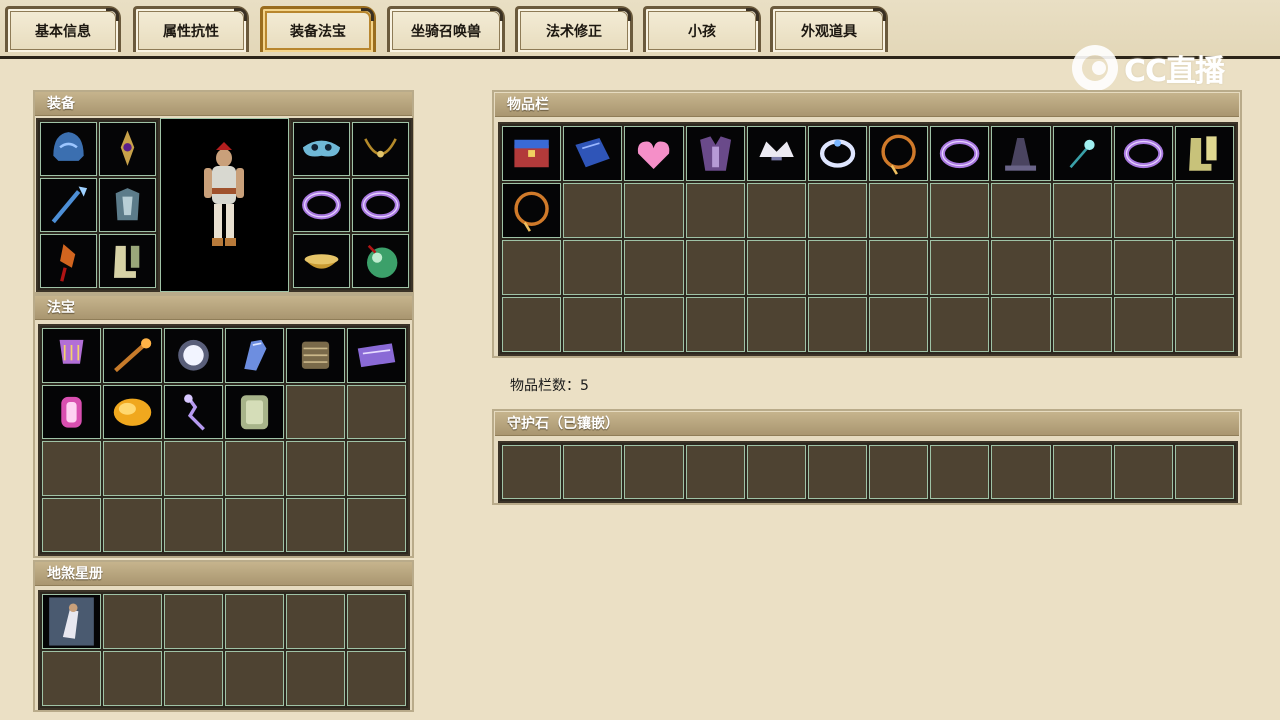  What do you see at coordinates (702, 29) in the screenshot?
I see `tab-child: 小孩` at bounding box center [702, 29].